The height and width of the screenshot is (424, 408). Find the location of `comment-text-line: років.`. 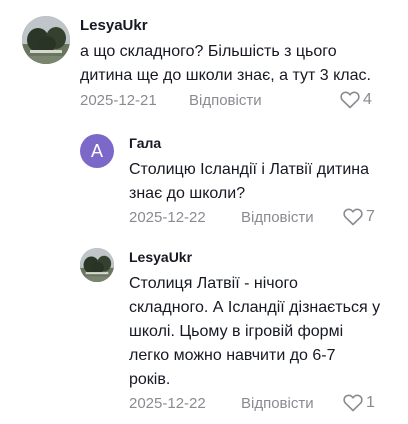

comment-text-line: років. is located at coordinates (150, 379).